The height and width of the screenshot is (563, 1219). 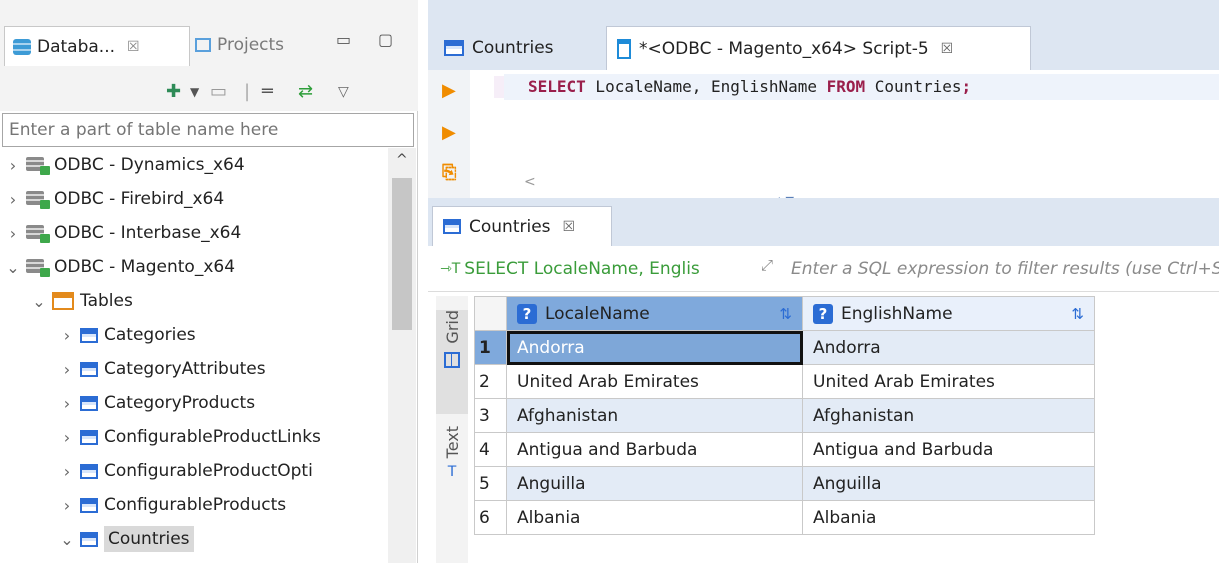 What do you see at coordinates (343, 39) in the screenshot?
I see `minimize-icon: ▭` at bounding box center [343, 39].